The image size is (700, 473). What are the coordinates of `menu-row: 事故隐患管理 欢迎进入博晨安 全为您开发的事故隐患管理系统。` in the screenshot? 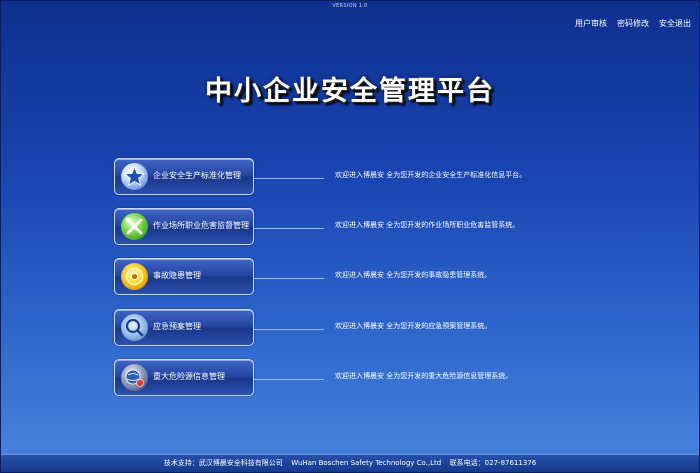 It's located at (339, 277).